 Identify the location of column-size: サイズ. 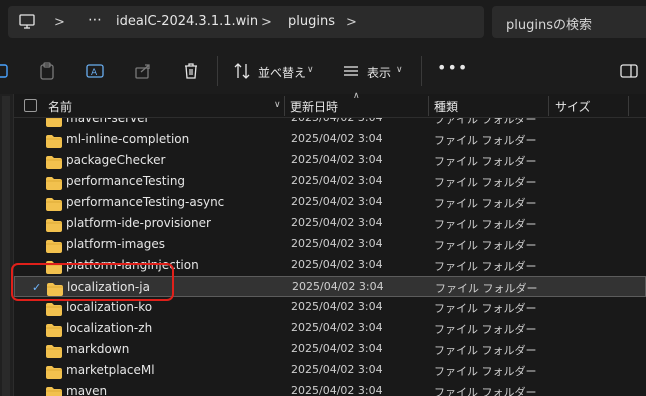
(573, 106).